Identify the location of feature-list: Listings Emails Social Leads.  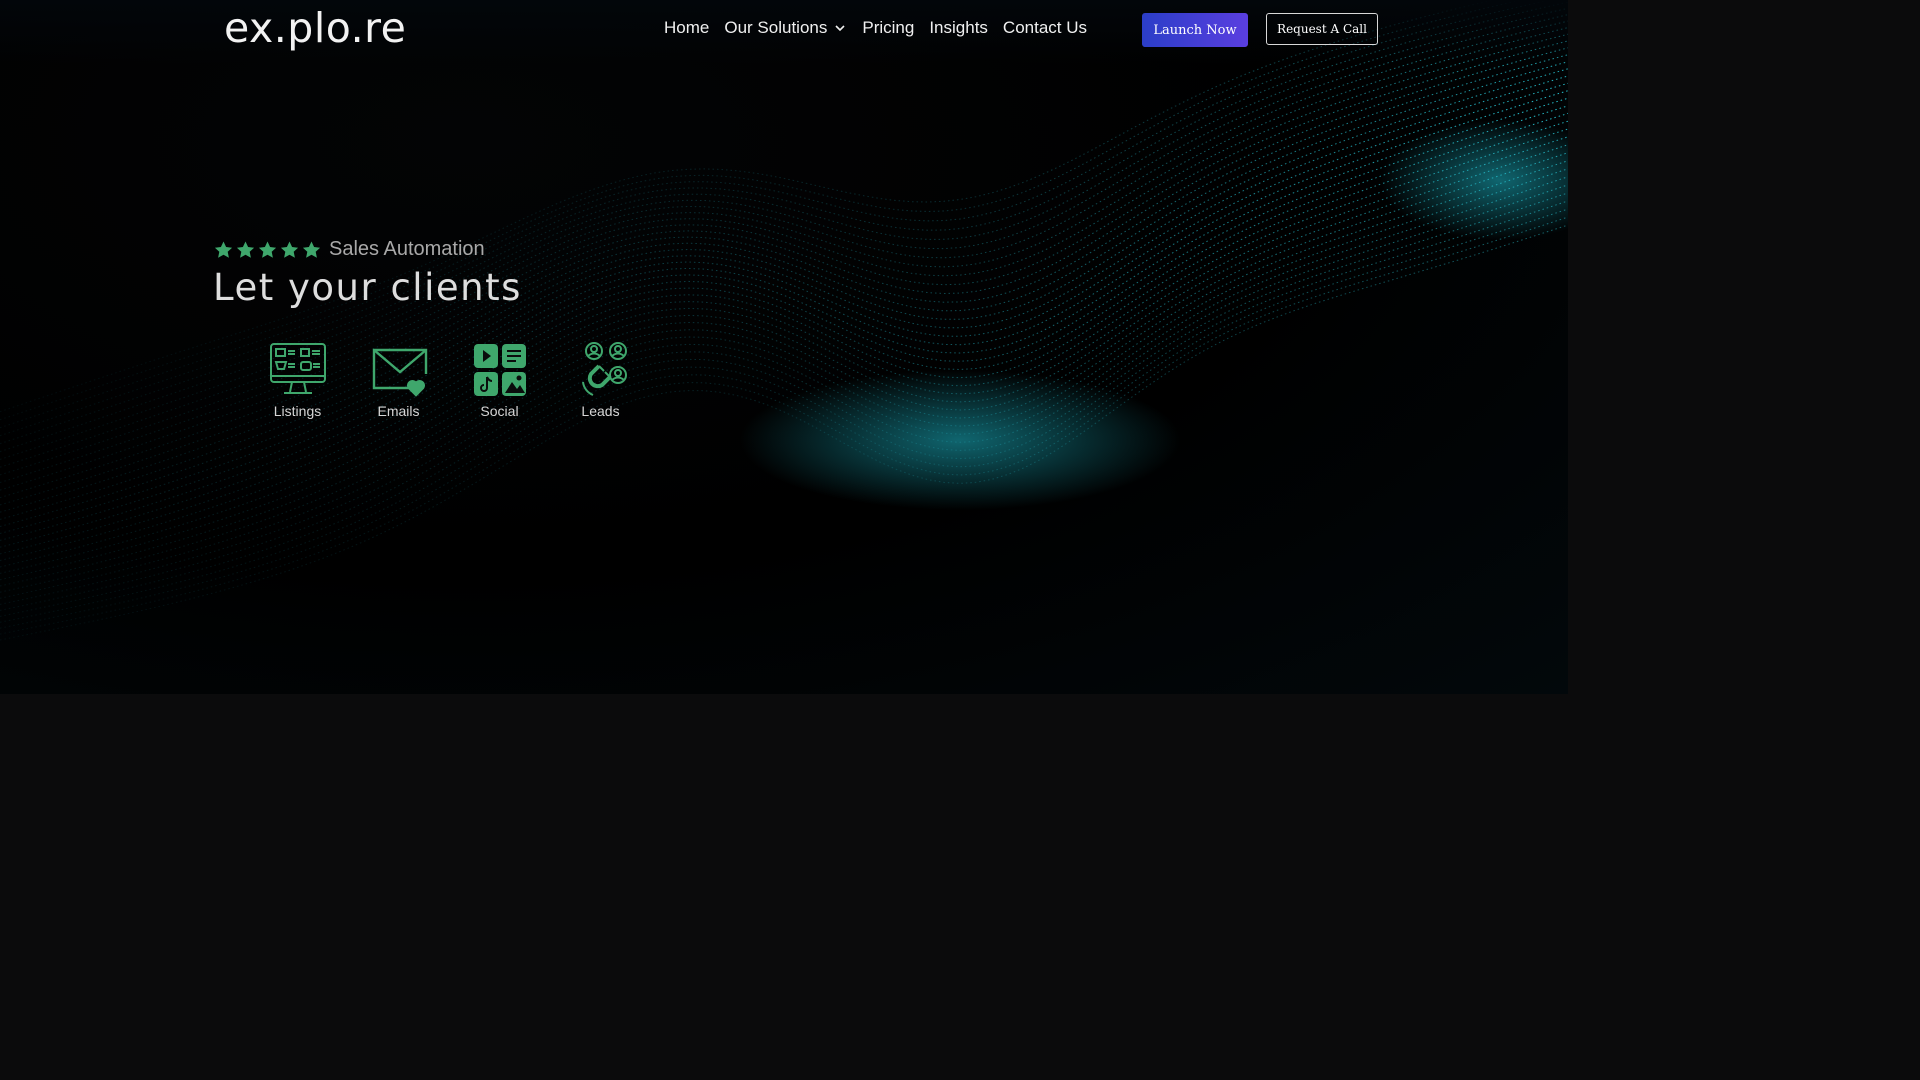
(449, 379).